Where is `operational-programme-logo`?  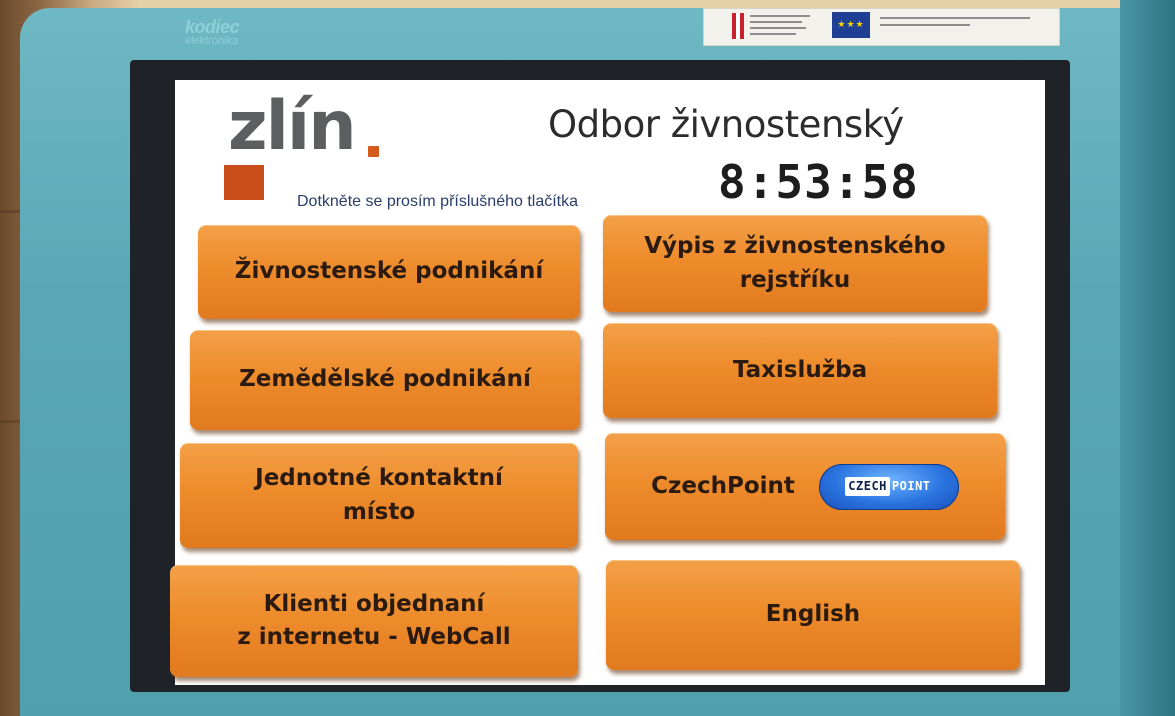 operational-programme-logo is located at coordinates (738, 26).